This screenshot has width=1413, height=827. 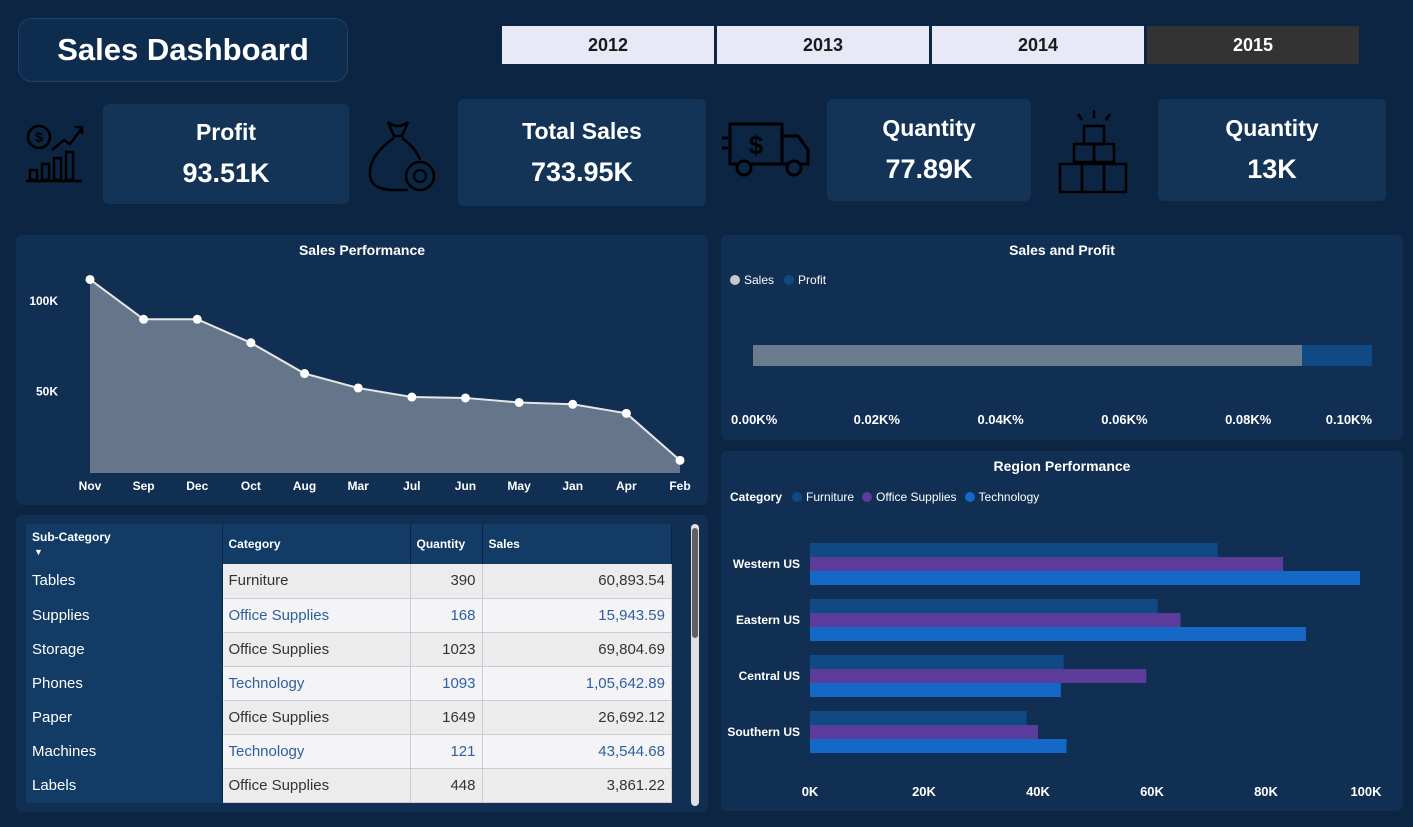 I want to click on table-row: Tables Furniture 390 60,893.54, so click(x=349, y=581).